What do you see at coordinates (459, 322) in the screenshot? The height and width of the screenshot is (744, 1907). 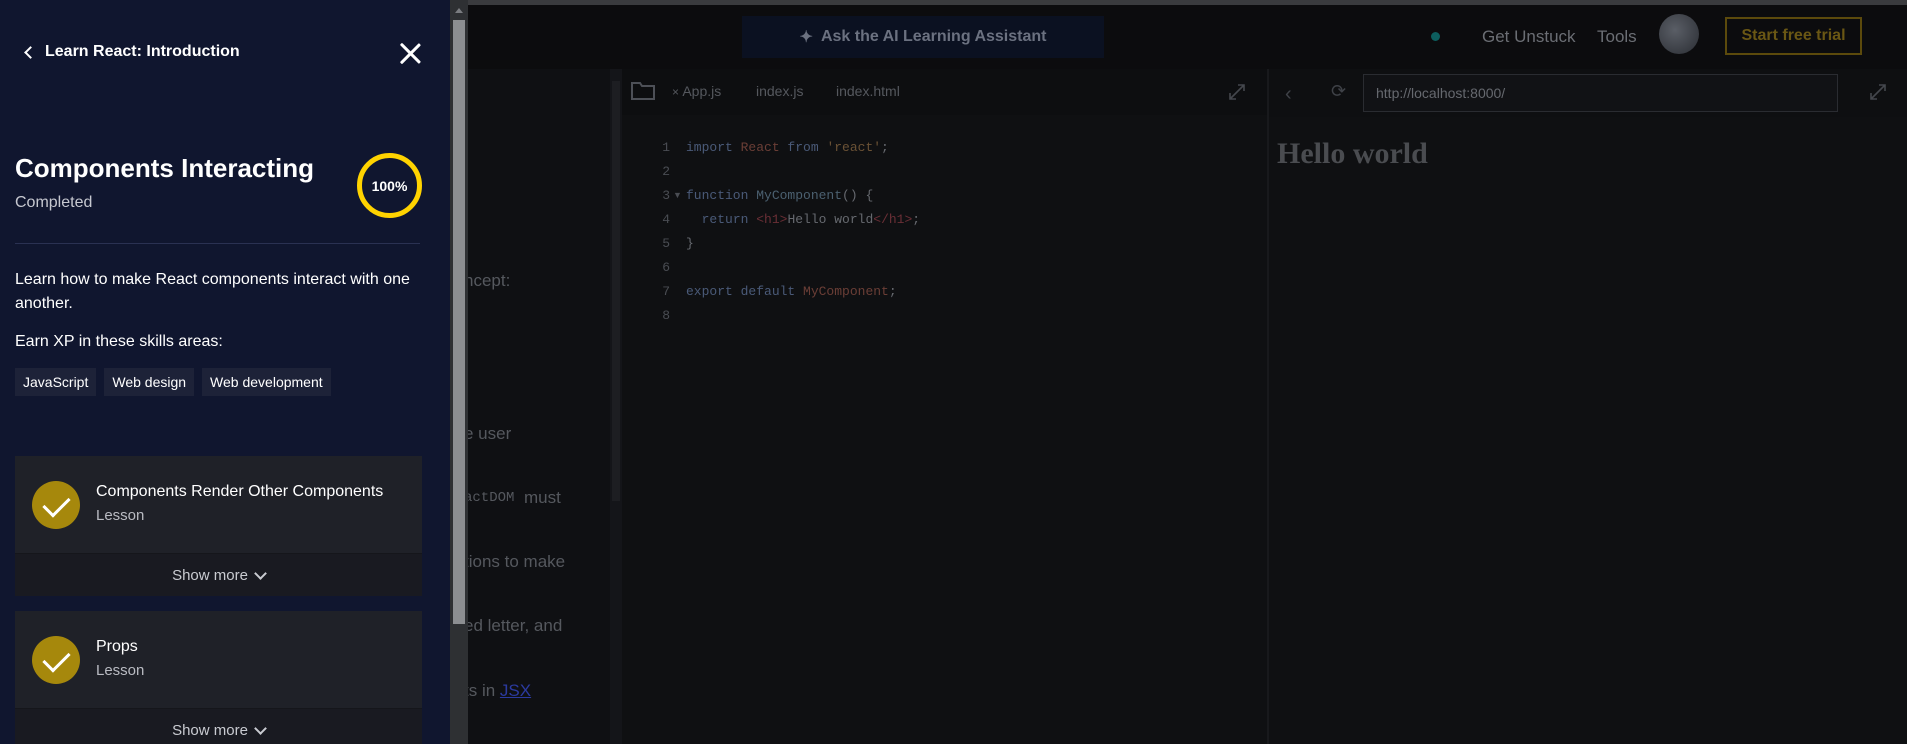 I see `drawer-scrollbar-thumb` at bounding box center [459, 322].